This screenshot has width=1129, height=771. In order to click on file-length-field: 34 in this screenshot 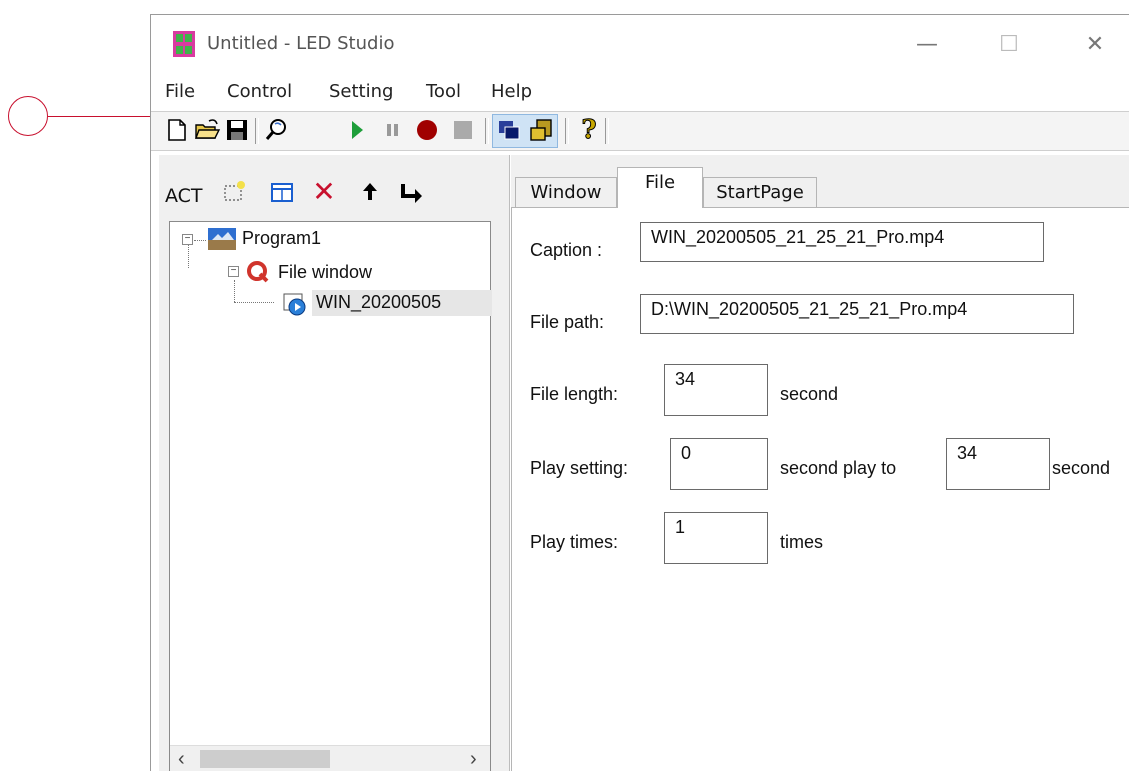, I will do `click(716, 390)`.